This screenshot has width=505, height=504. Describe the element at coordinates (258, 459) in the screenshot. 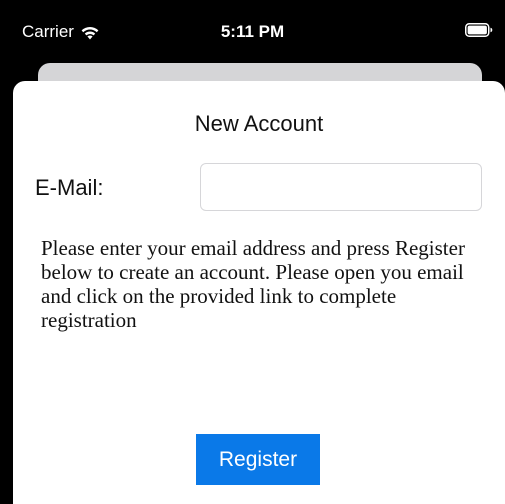

I see `register-button: Register` at that location.